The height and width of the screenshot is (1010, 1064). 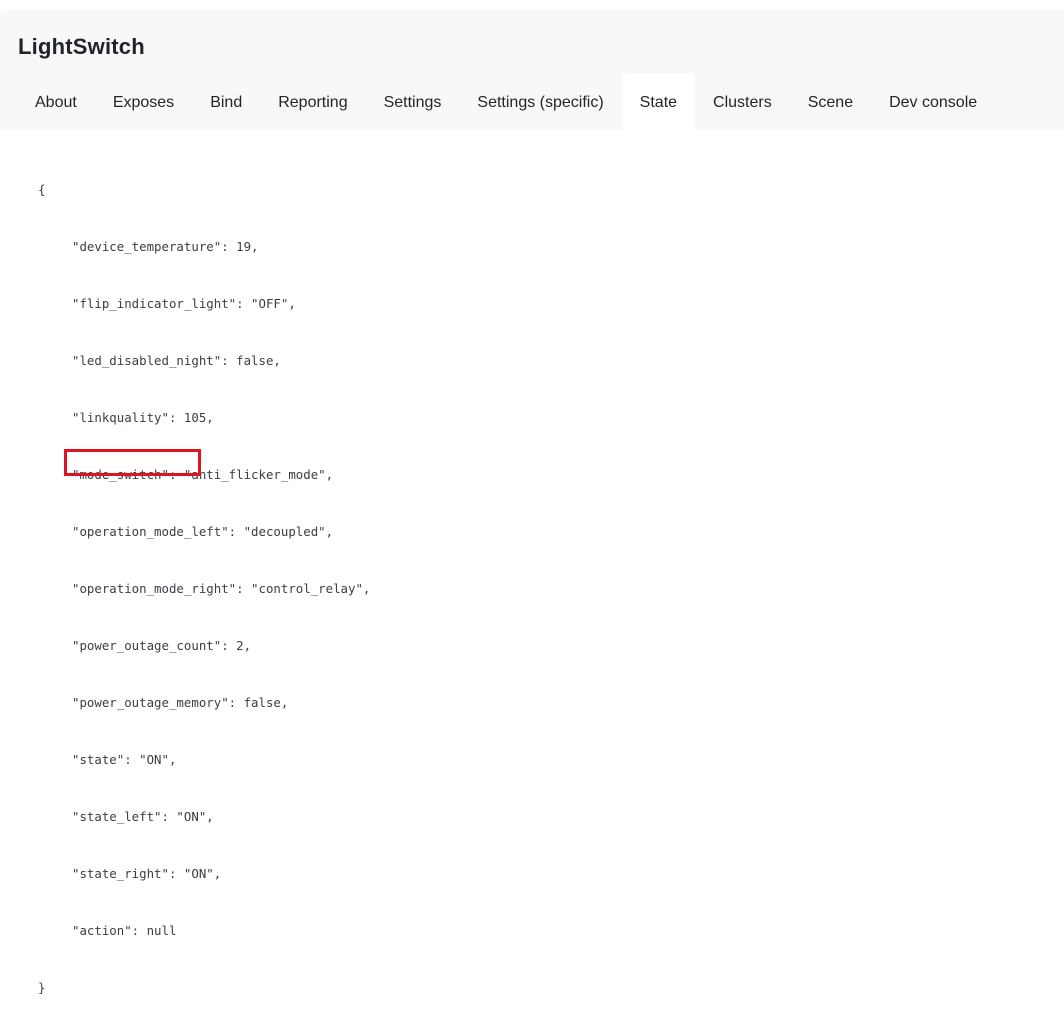 I want to click on json-line-operation-mode-left: "operation_mode_left": "decoupled",, so click(x=203, y=531).